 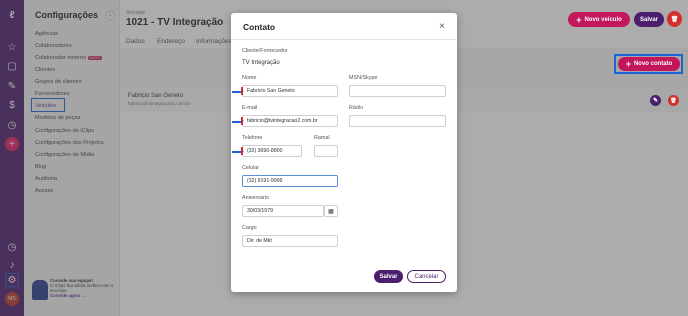 I want to click on close-icon: ×, so click(x=442, y=26).